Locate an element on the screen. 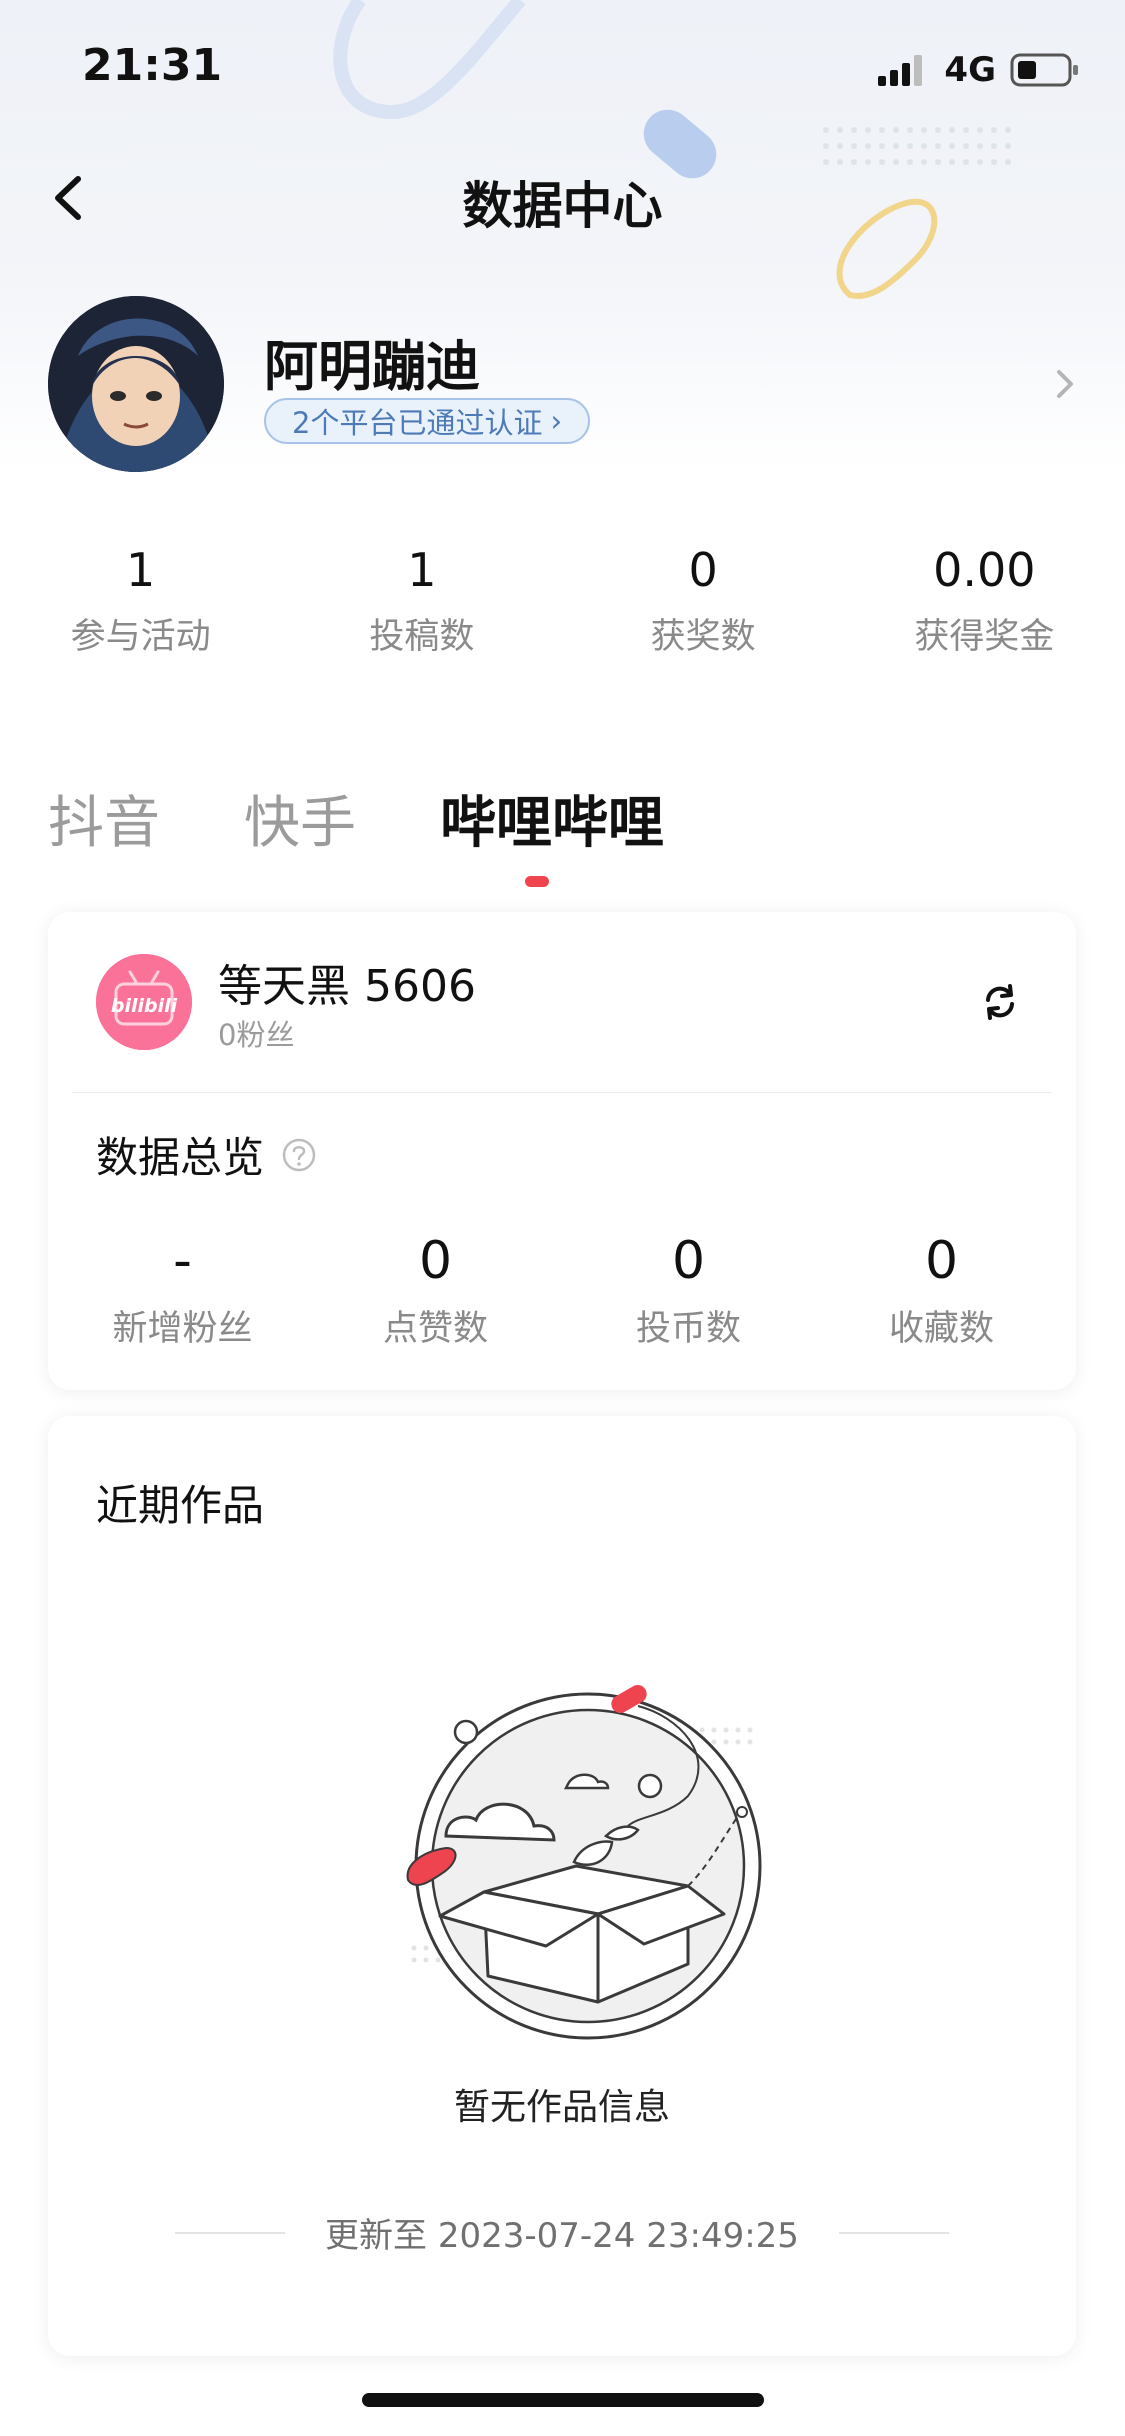 Image resolution: width=1125 pixels, height=2436 pixels. metric-value: - is located at coordinates (182, 1261).